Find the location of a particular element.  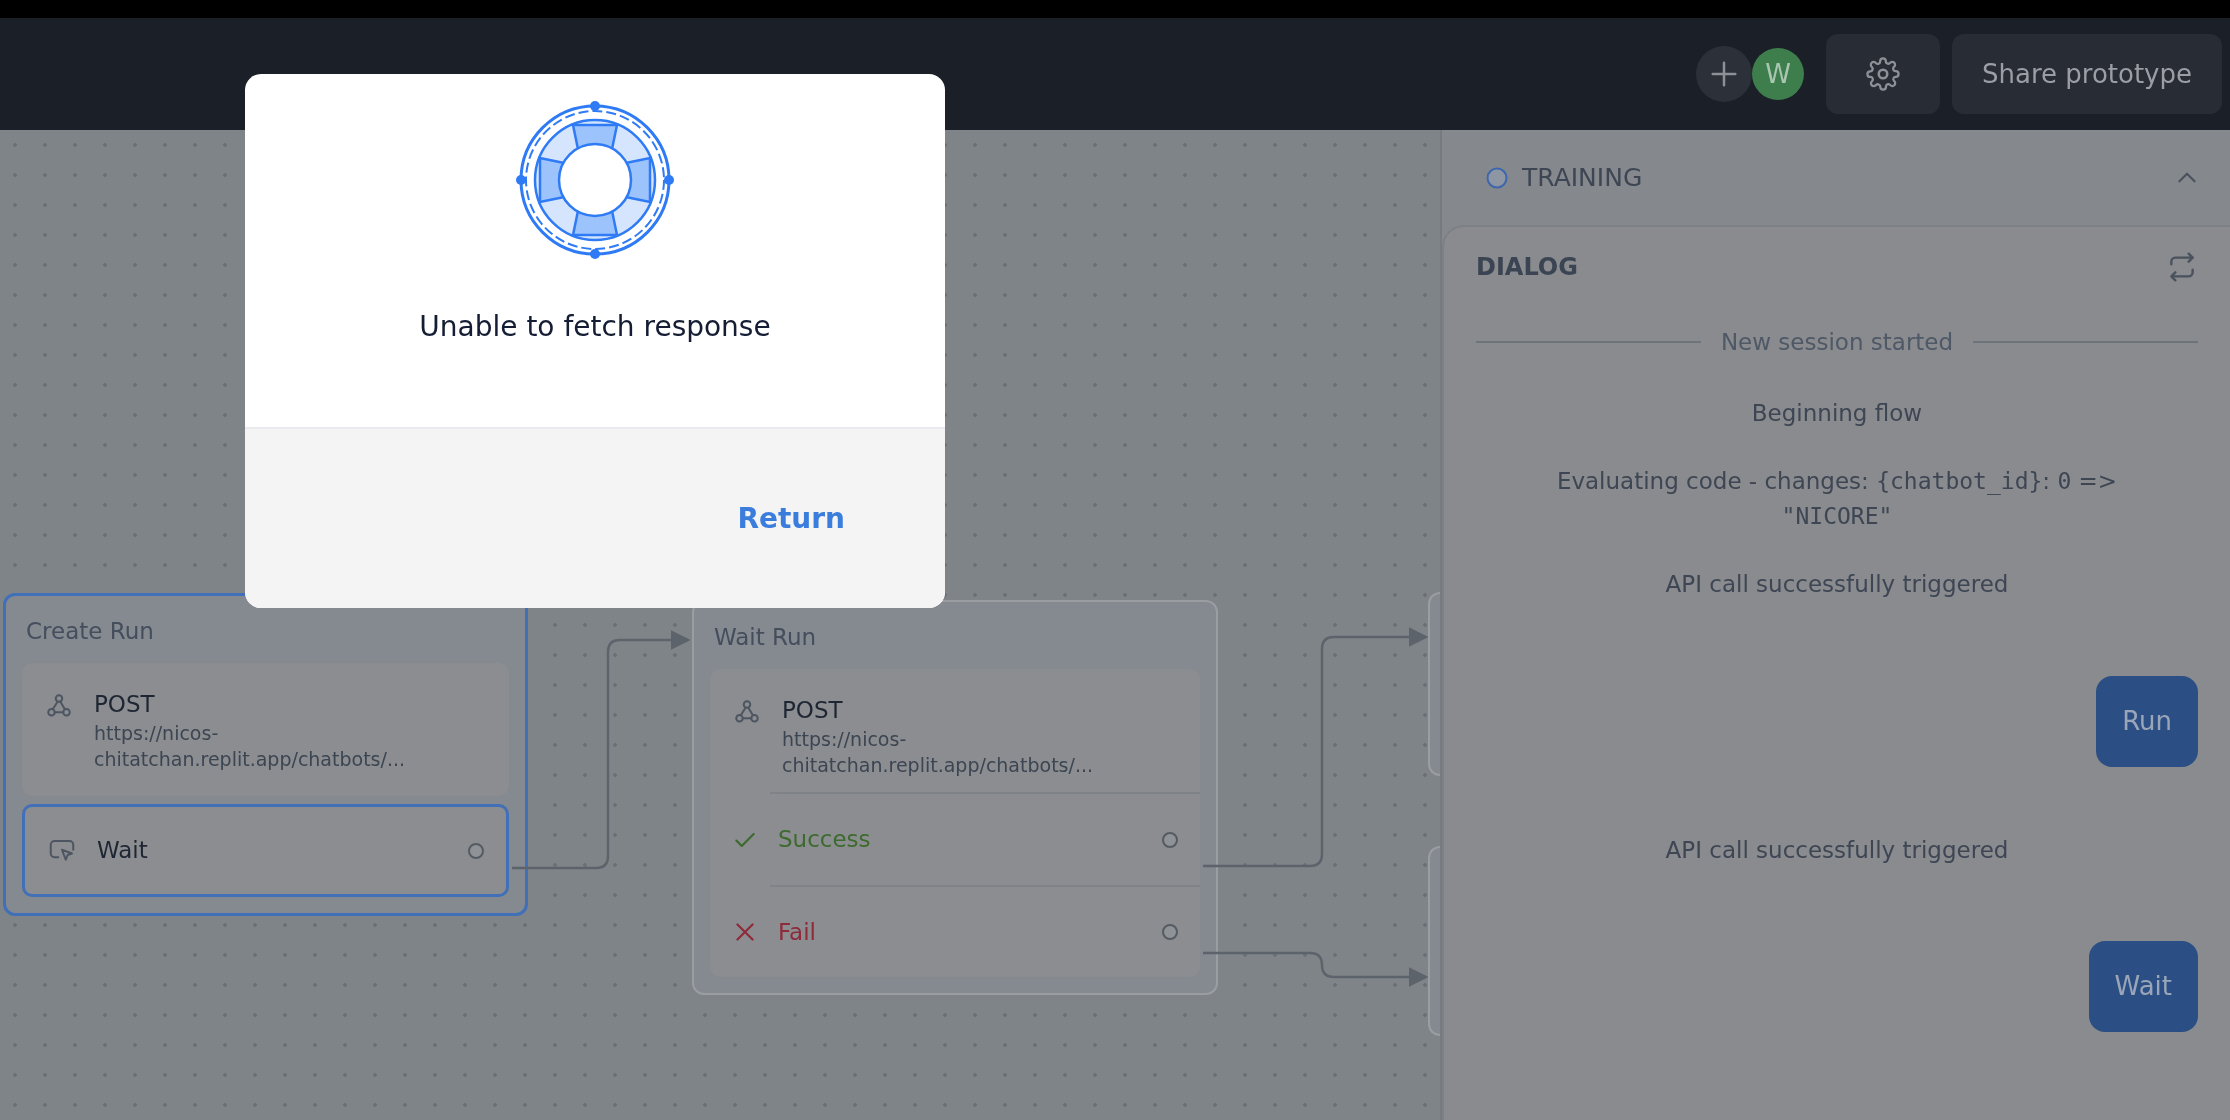

plus-icon is located at coordinates (1724, 74).